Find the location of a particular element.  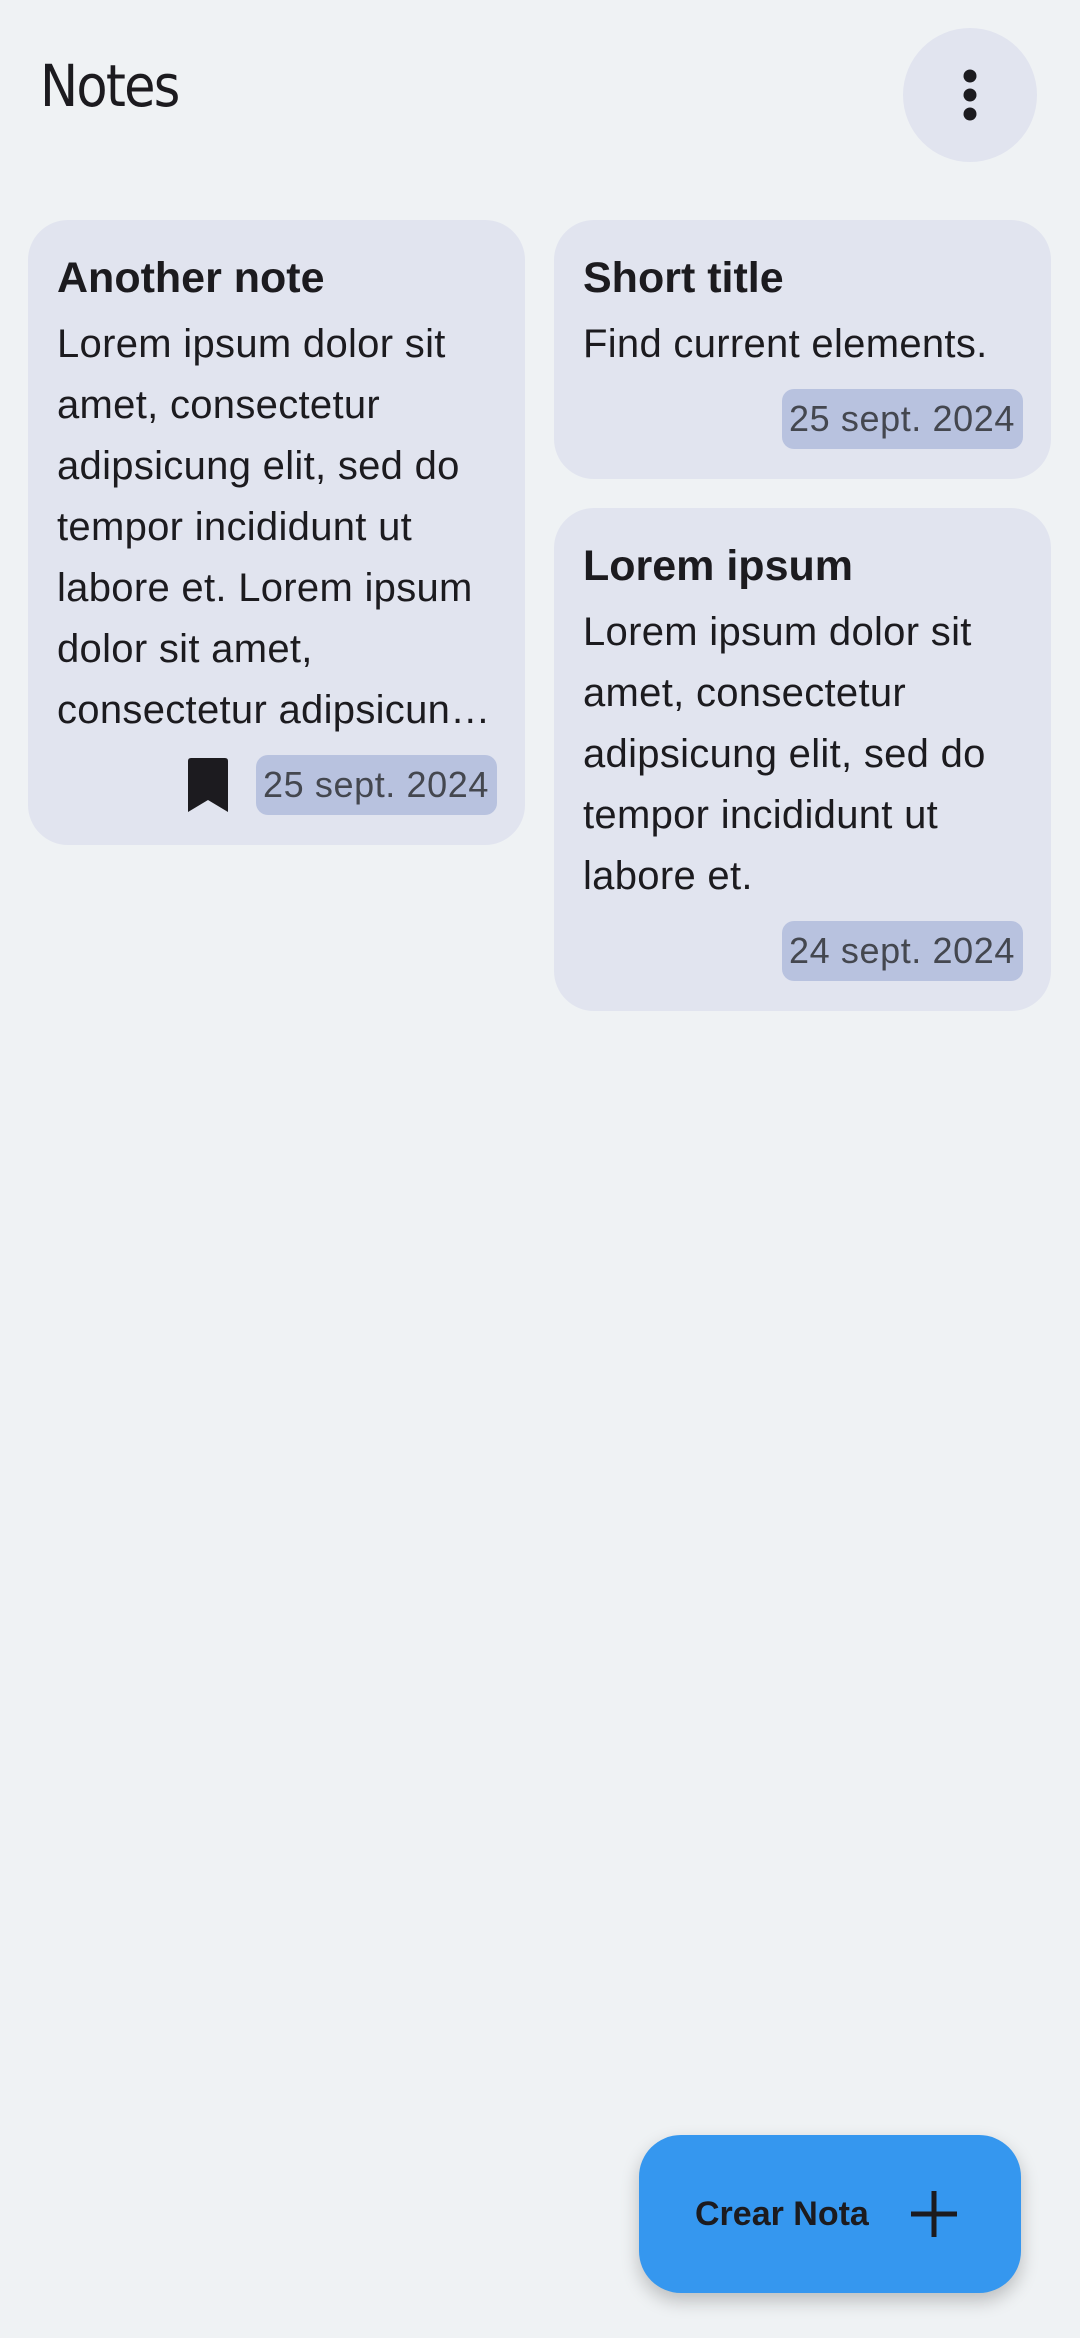

note-title: Another note is located at coordinates (191, 278).